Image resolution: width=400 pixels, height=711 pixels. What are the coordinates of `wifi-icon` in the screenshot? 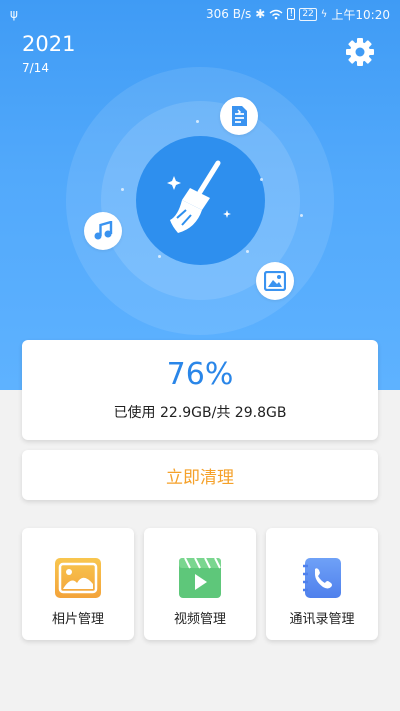 It's located at (276, 14).